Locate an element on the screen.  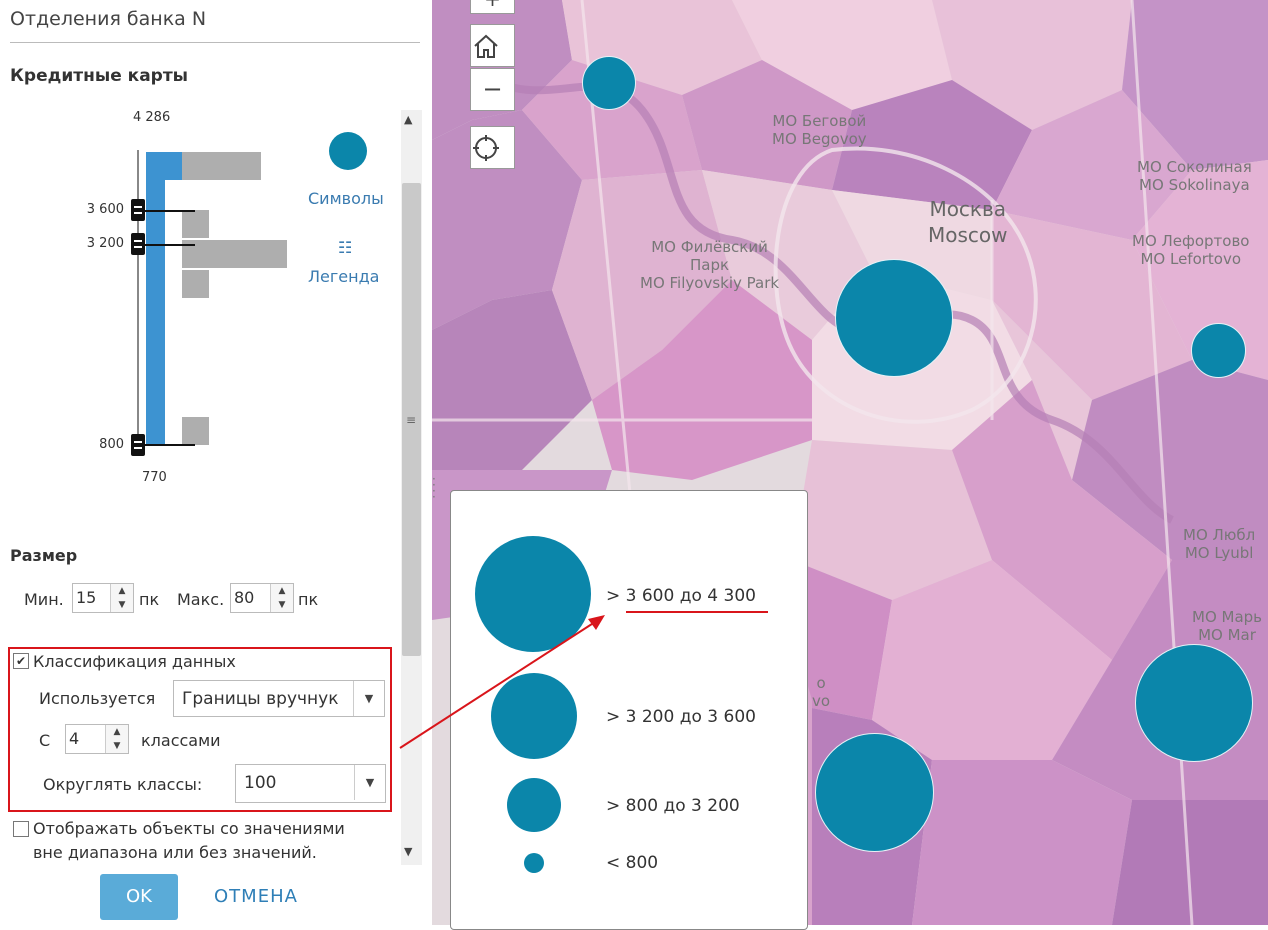
home-icon is located at coordinates (486, 46).